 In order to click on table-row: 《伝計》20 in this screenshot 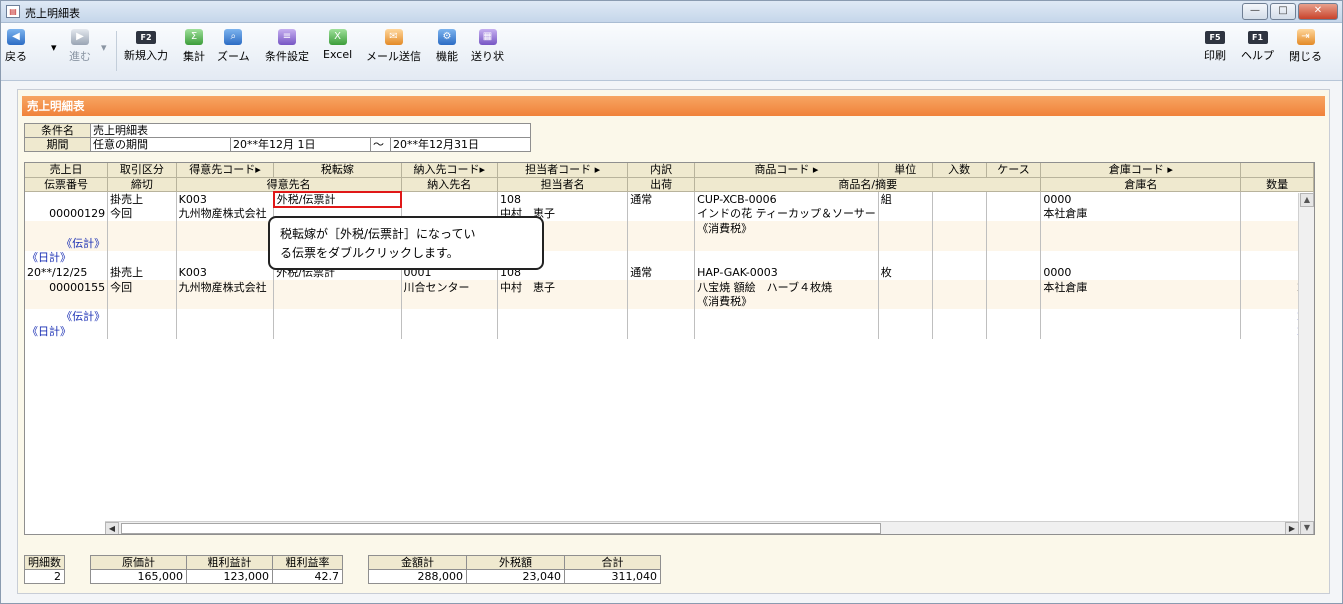, I will do `click(669, 316)`.